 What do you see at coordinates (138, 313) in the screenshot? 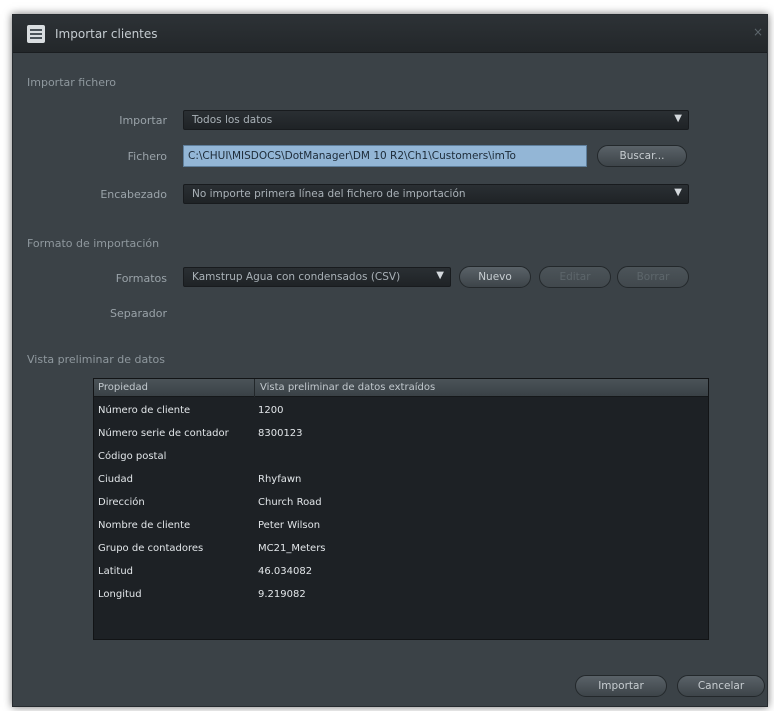
I see `separator-label: Separador` at bounding box center [138, 313].